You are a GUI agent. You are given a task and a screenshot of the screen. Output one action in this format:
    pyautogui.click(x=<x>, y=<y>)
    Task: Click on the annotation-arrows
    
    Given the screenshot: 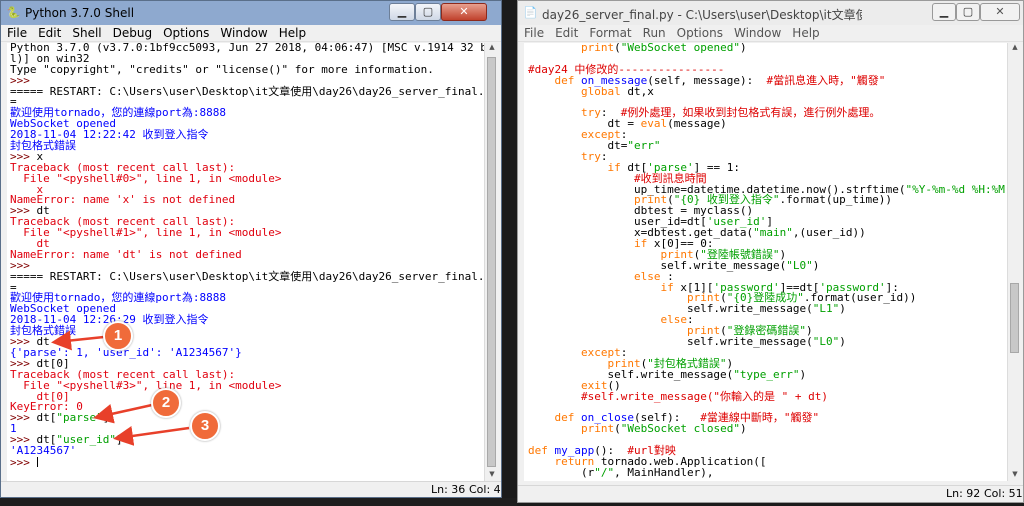 What is the action you would take?
    pyautogui.click(x=120, y=388)
    